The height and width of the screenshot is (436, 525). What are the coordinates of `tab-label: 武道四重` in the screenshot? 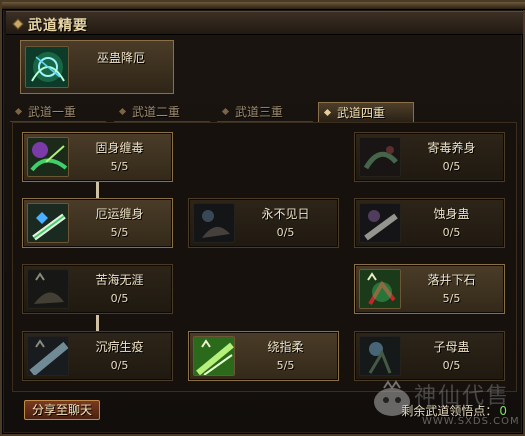 It's located at (361, 113).